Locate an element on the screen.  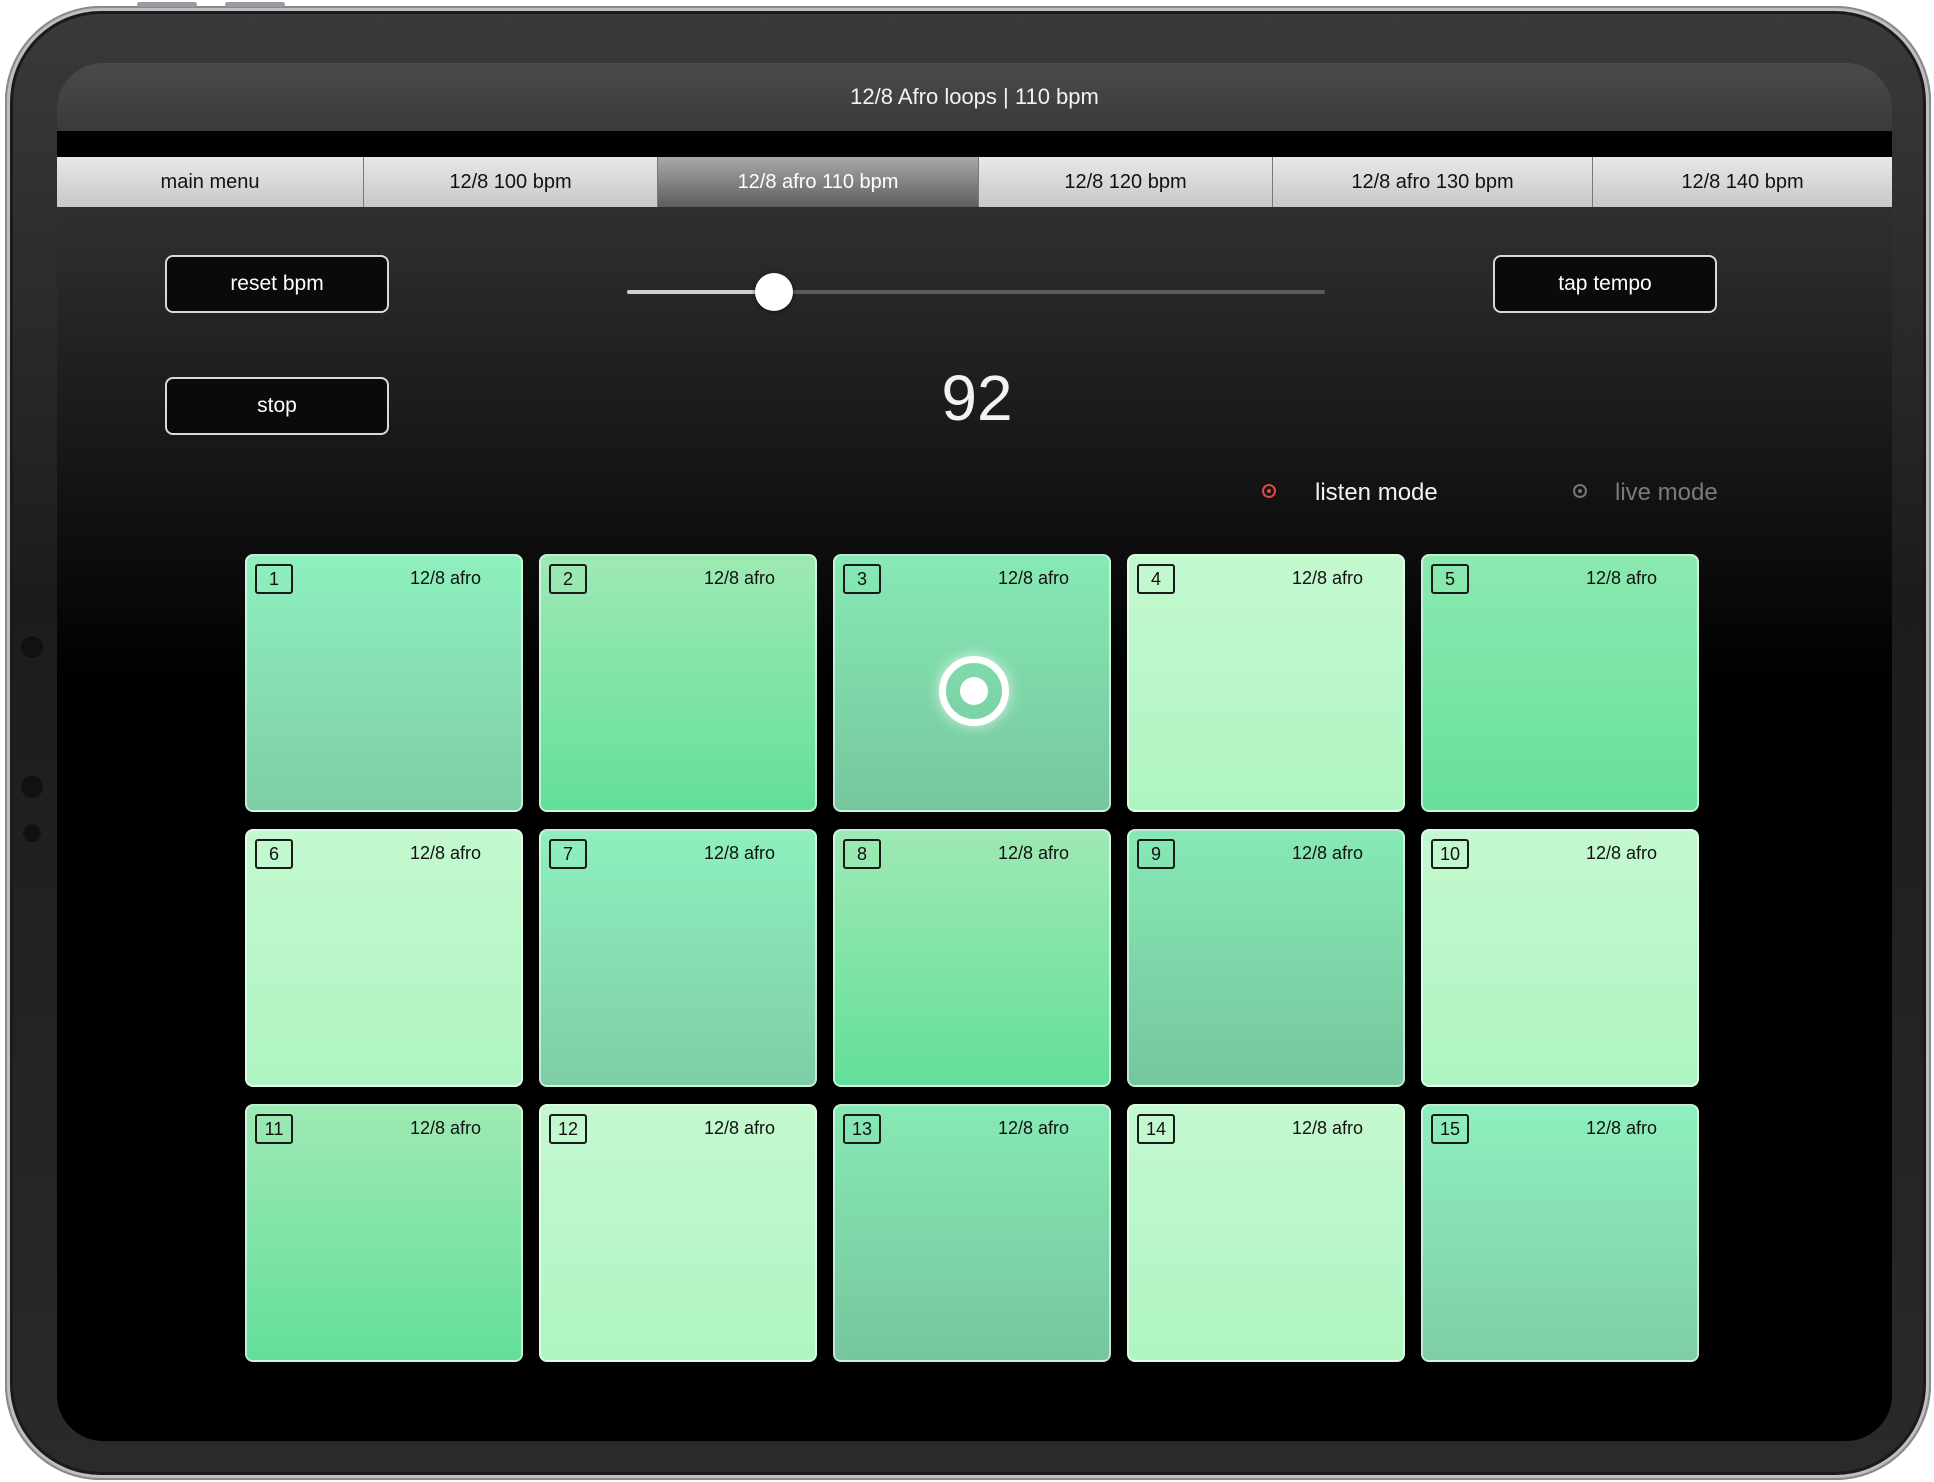
pad-5: 5 12/8 afro is located at coordinates (1560, 683).